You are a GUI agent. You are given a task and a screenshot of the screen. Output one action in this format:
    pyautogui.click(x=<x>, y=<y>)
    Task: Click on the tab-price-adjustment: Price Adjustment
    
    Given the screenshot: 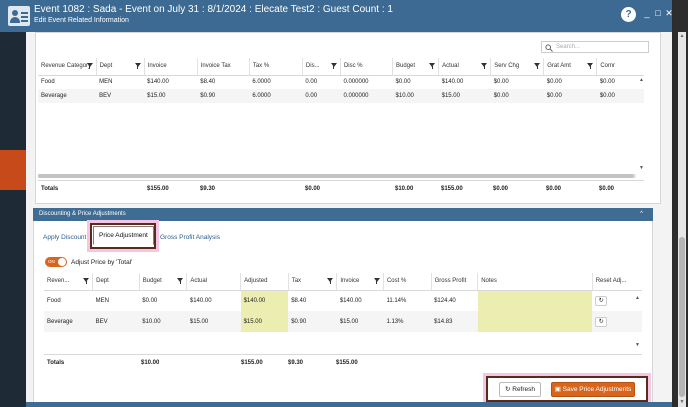 What is the action you would take?
    pyautogui.click(x=123, y=235)
    